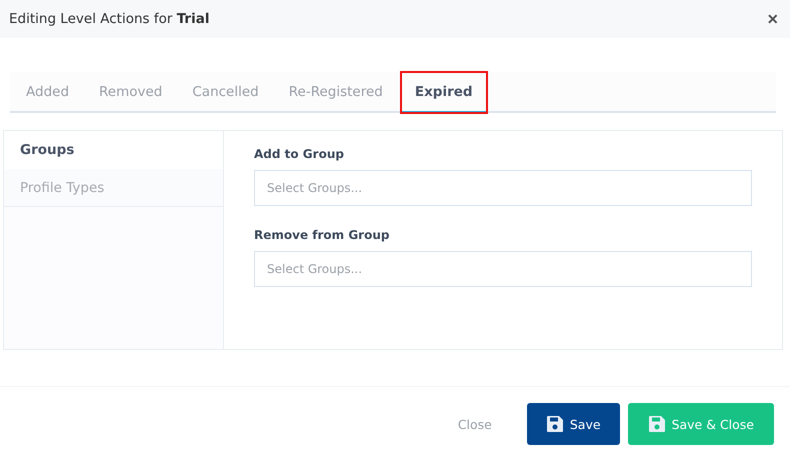  Describe the element at coordinates (48, 92) in the screenshot. I see `tab: Added` at that location.